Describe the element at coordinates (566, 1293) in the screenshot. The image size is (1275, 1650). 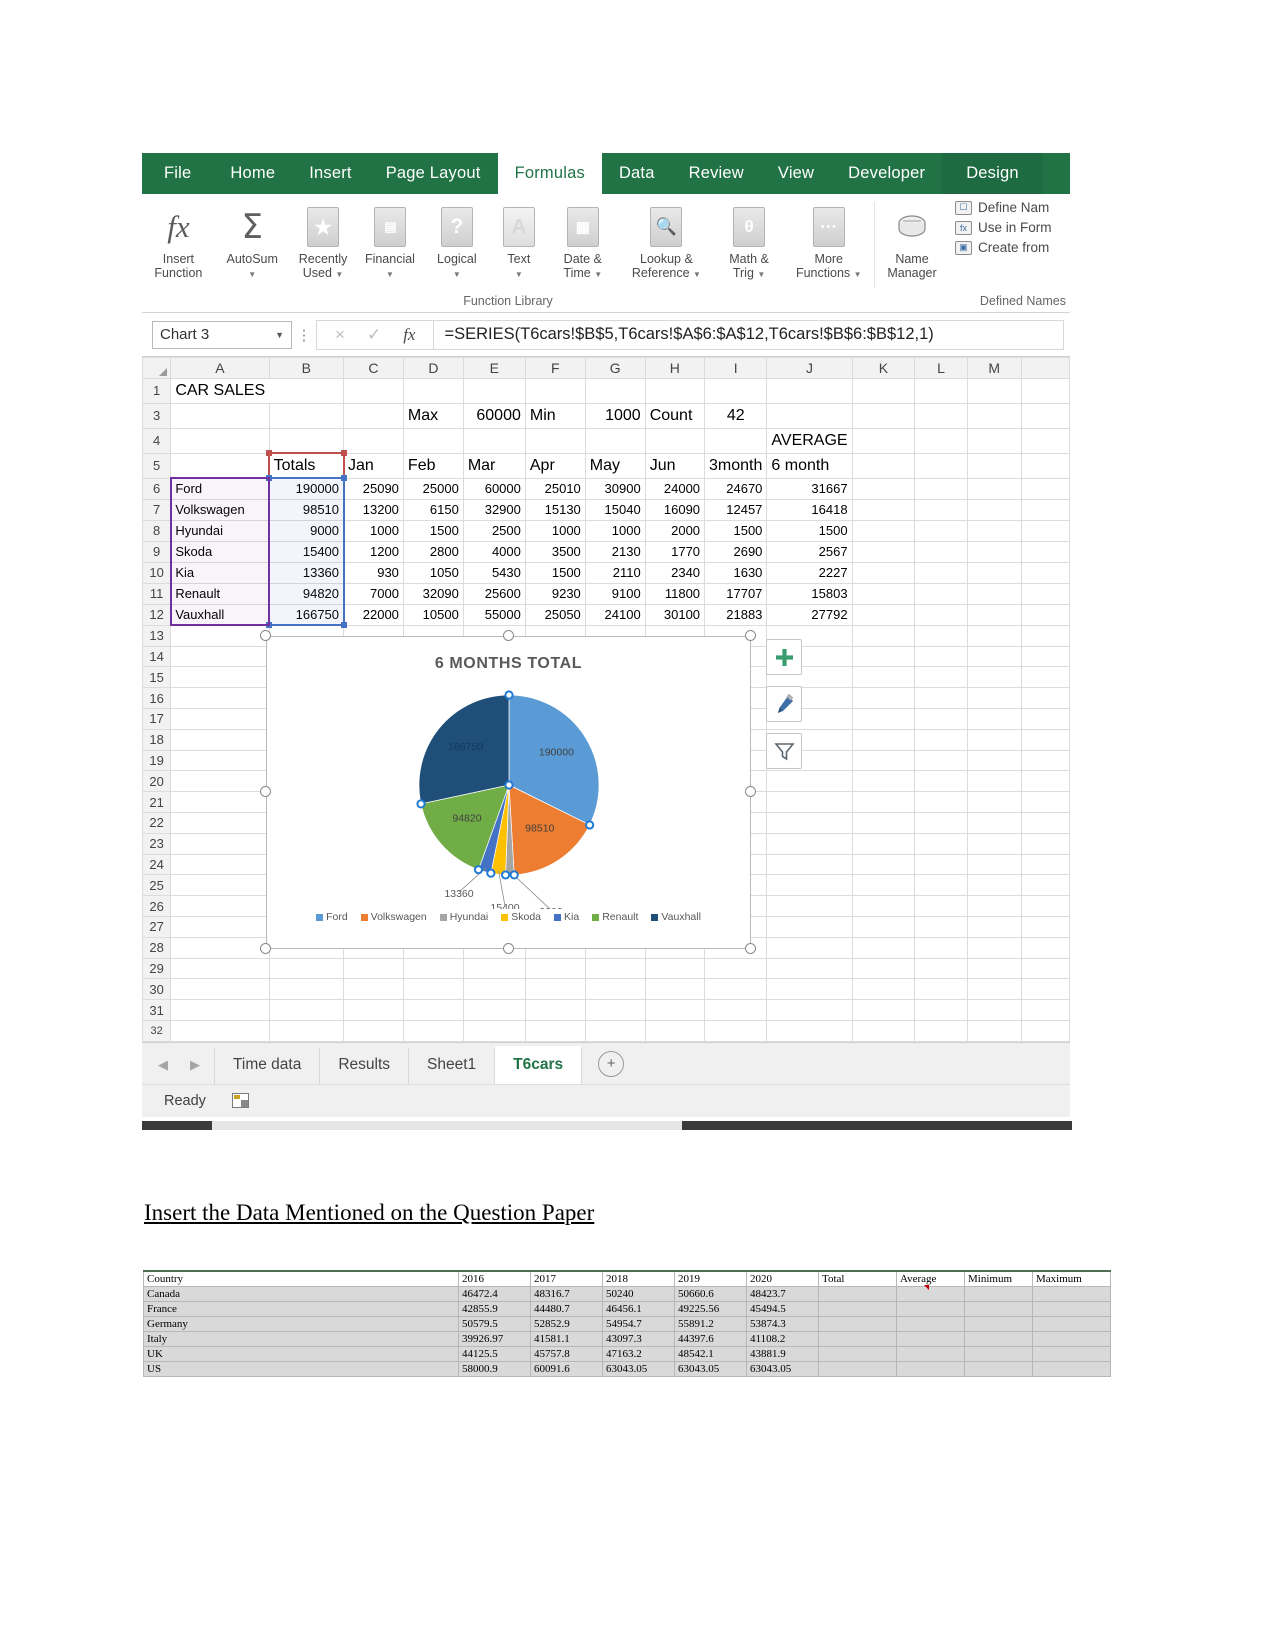
I see `table-cell: 48316.7` at that location.